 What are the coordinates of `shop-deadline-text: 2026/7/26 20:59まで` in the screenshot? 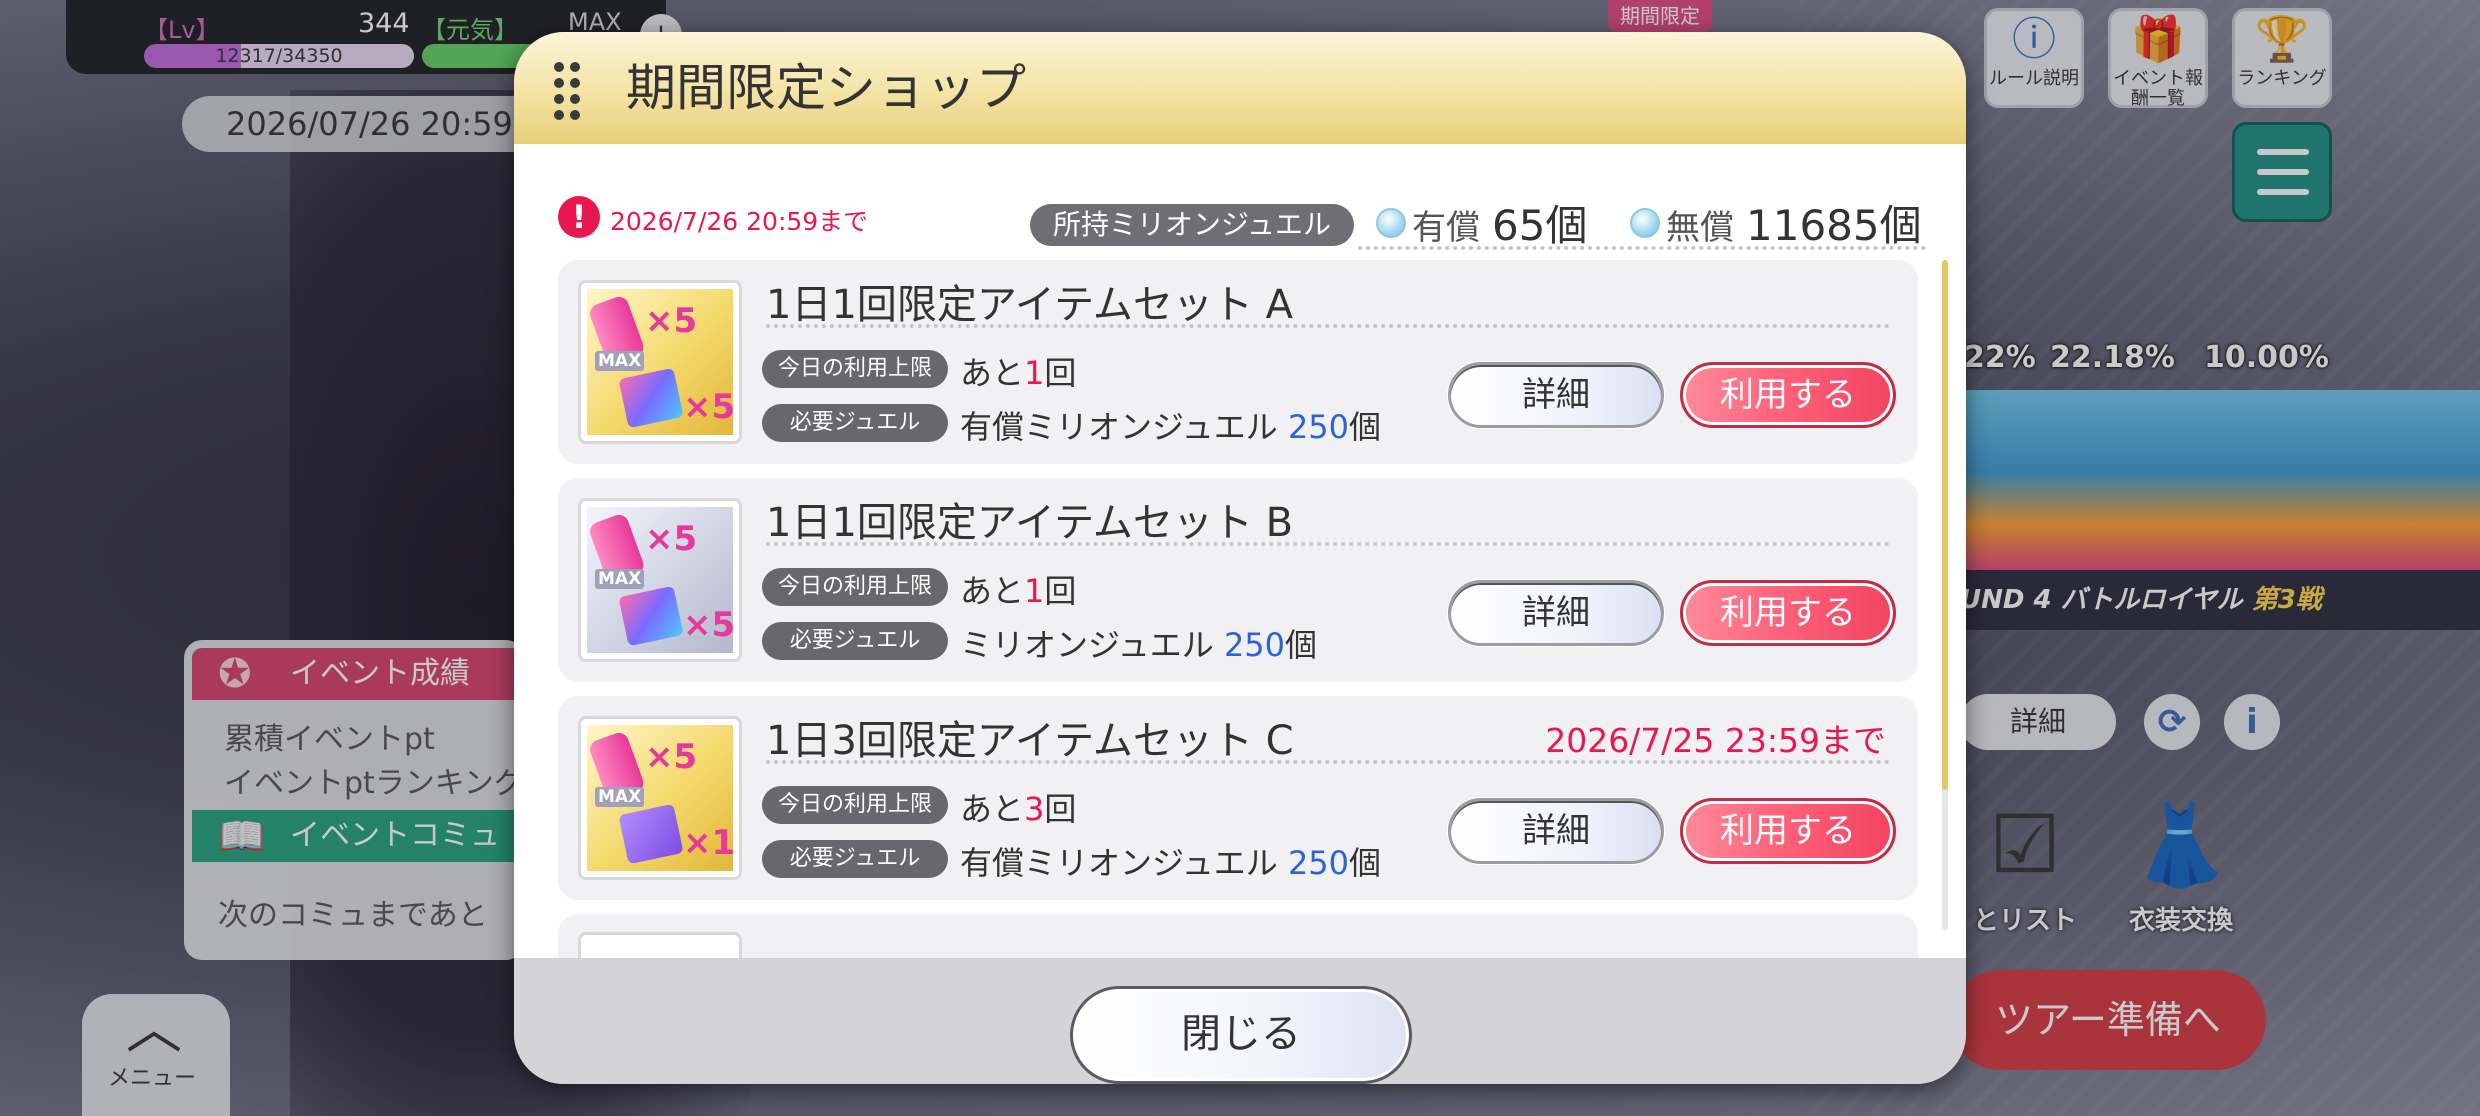 It's located at (739, 221).